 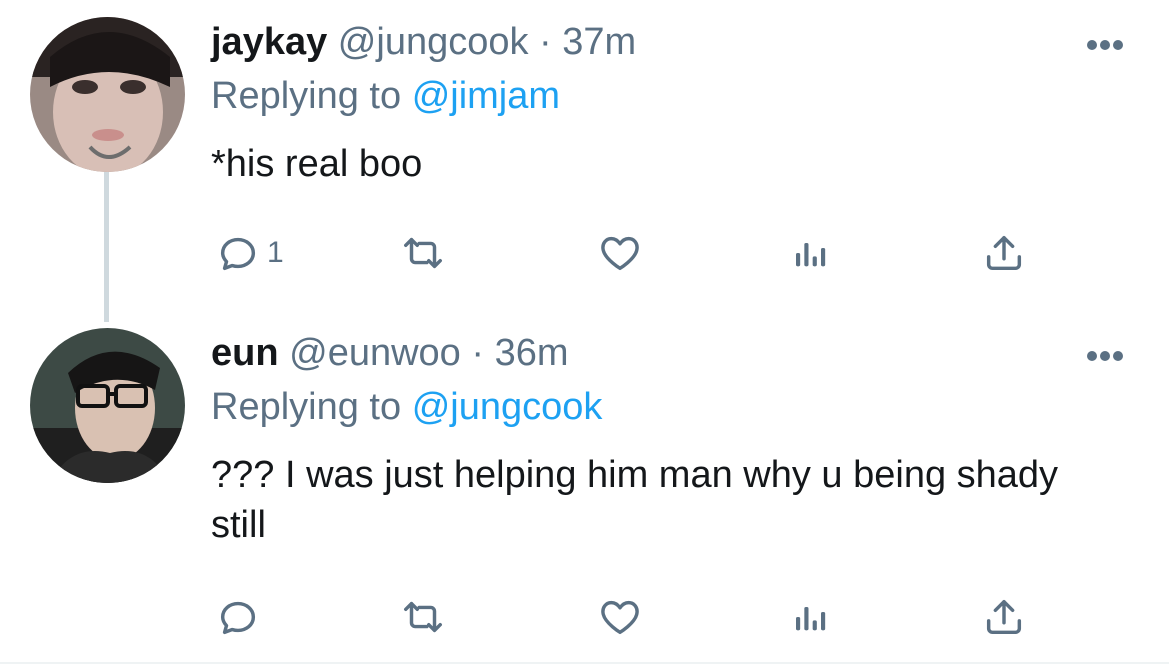 I want to click on tweet-header: eun @eunwoo · 36m, so click(x=390, y=353).